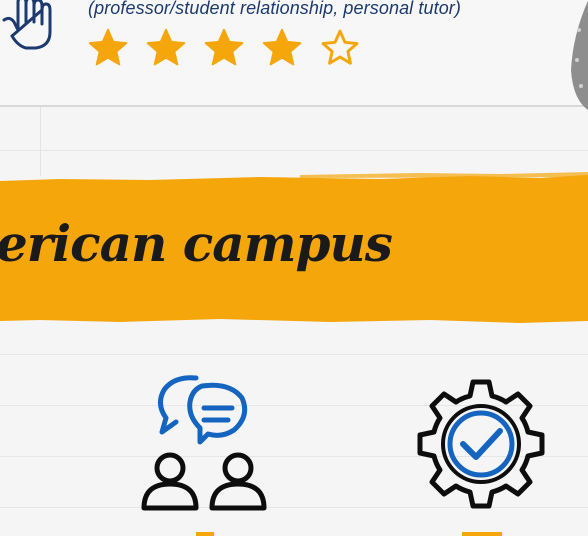 The image size is (588, 536). Describe the element at coordinates (340, 47) in the screenshot. I see `star-outline-icon` at that location.